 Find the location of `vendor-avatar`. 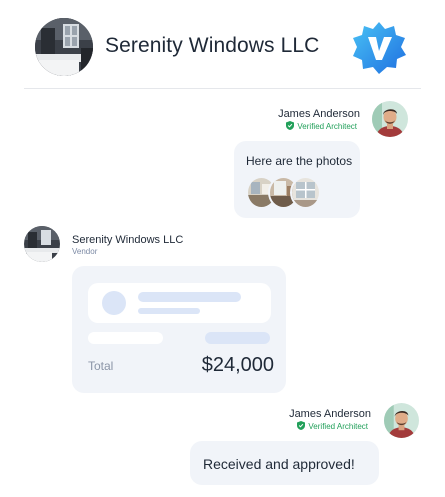

vendor-avatar is located at coordinates (64, 47).